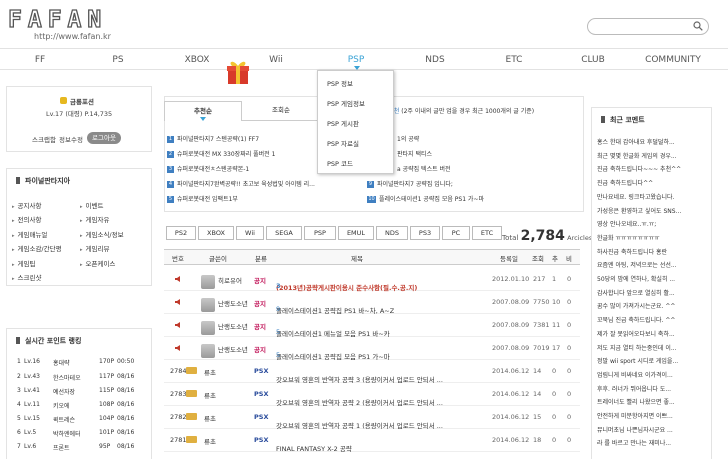  What do you see at coordinates (408, 138) in the screenshot?
I see `list-item: 1의 공략` at bounding box center [408, 138].